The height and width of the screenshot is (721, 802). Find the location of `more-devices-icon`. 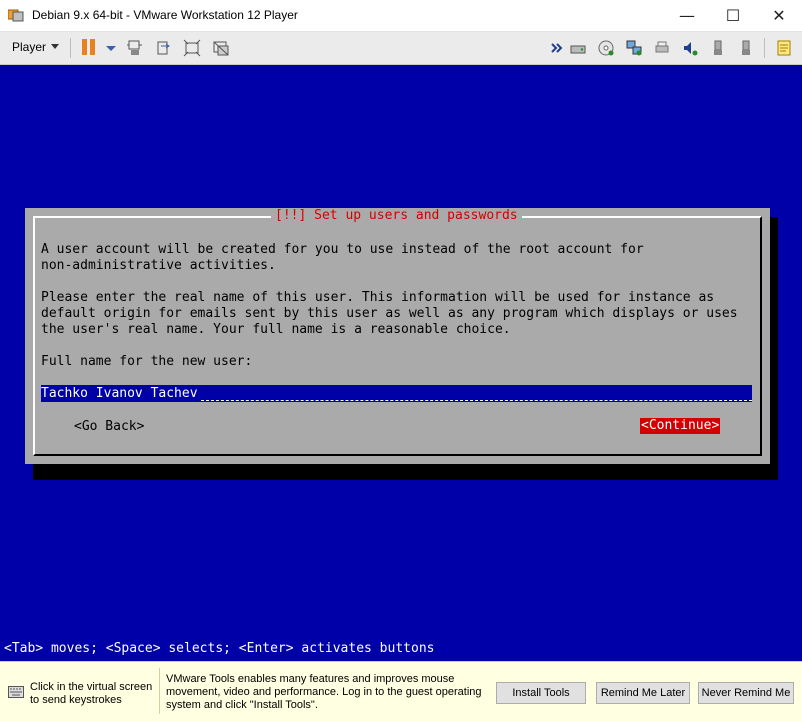

more-devices-icon is located at coordinates (557, 48).